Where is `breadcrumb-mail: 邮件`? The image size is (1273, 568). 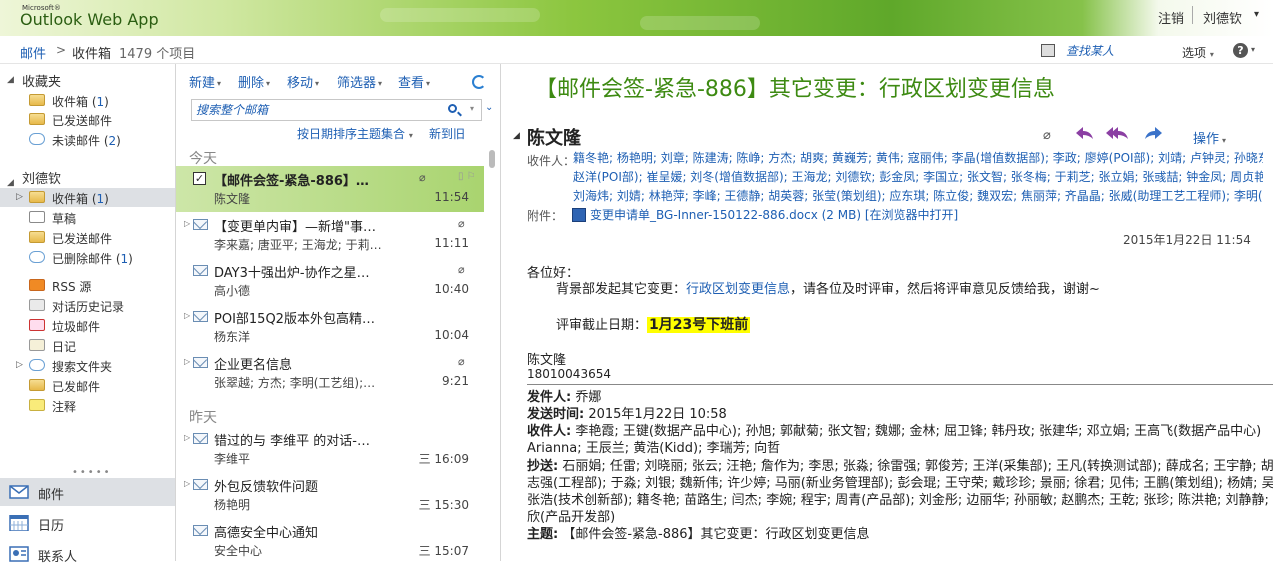 breadcrumb-mail: 邮件 is located at coordinates (33, 52).